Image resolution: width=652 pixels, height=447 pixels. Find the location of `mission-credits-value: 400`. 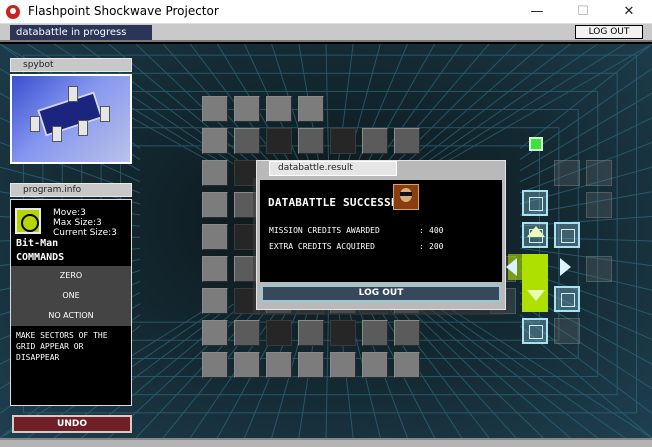

mission-credits-value: 400 is located at coordinates (436, 230).